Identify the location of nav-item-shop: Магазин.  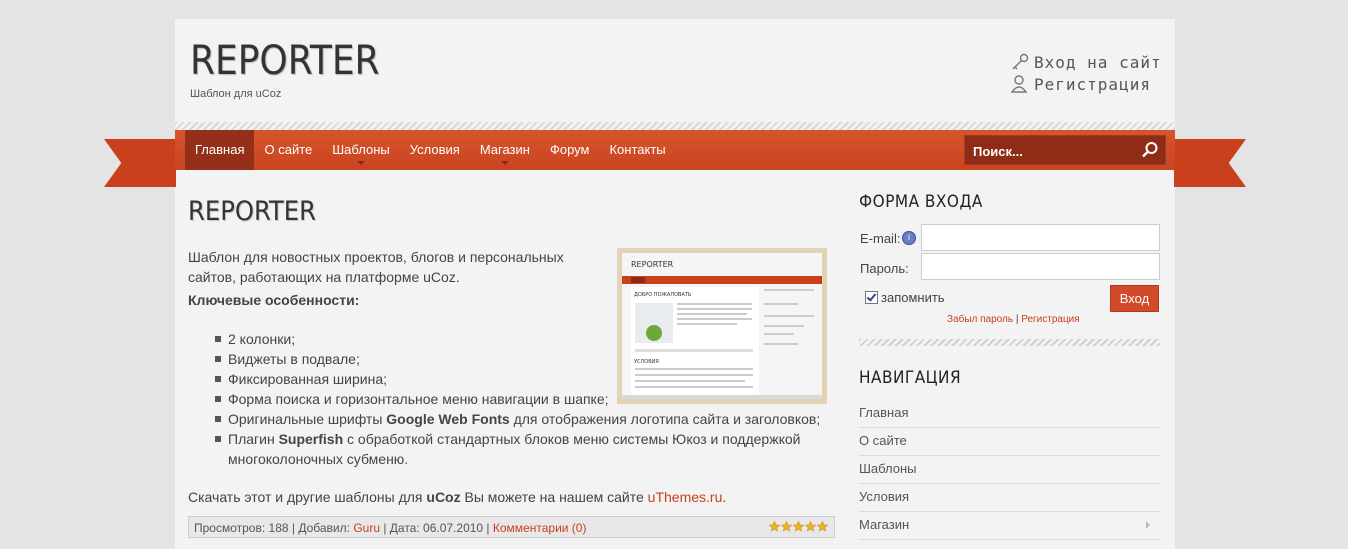
(1009, 526).